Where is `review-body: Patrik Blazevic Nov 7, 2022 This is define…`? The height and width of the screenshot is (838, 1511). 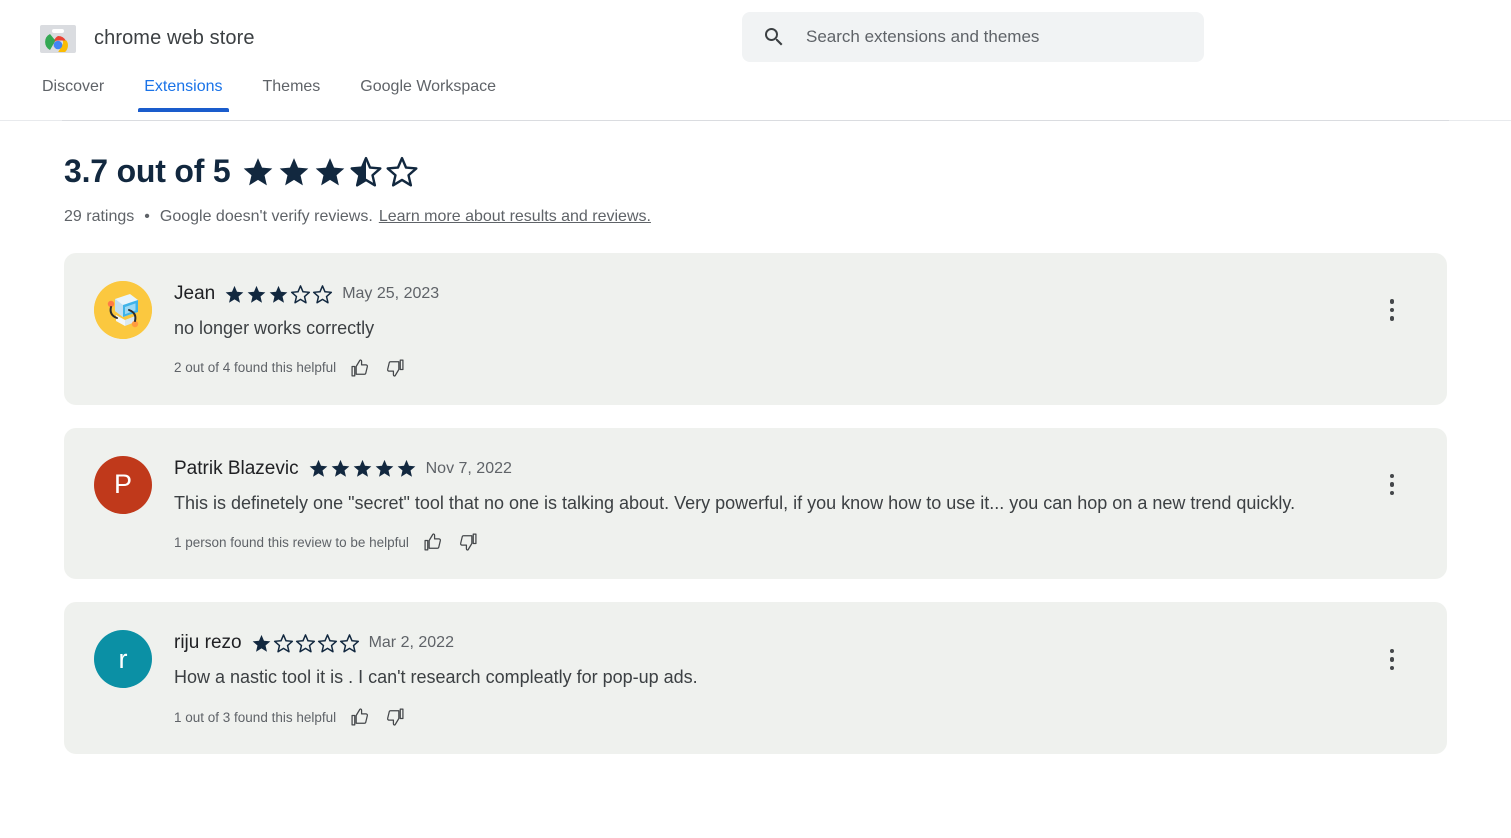
review-body: Patrik Blazevic Nov 7, 2022 This is define… is located at coordinates (780, 505).